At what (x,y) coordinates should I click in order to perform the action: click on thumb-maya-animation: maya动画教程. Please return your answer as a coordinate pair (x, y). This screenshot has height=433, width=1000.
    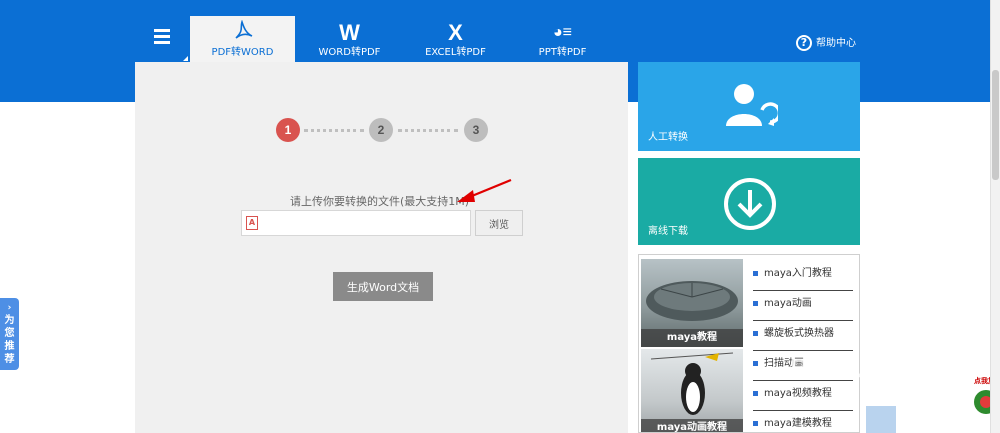
    Looking at the image, I should click on (692, 390).